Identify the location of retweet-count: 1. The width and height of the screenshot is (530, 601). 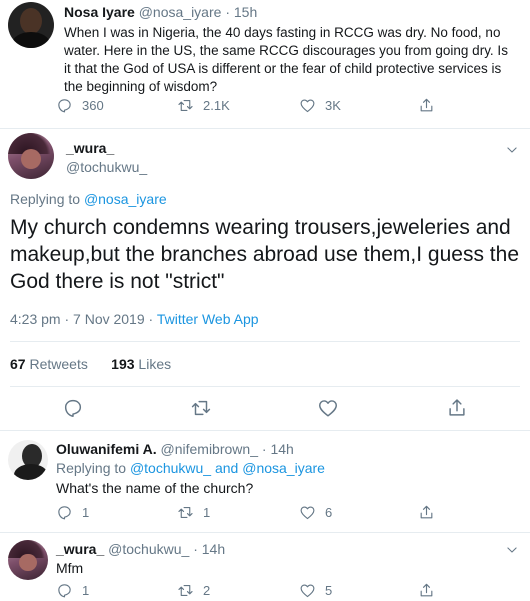
(207, 512).